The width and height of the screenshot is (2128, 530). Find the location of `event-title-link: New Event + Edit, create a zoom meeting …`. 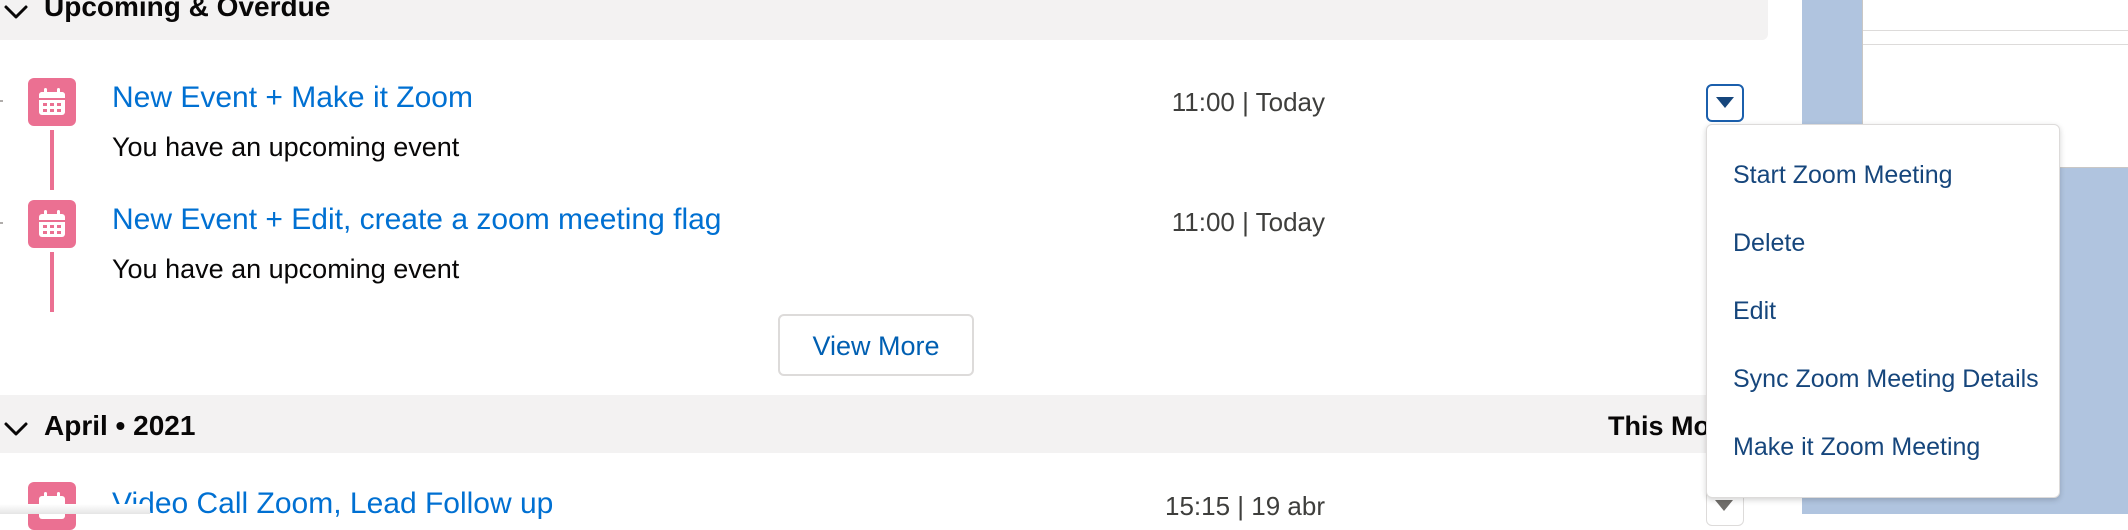

event-title-link: New Event + Edit, create a zoom meeting … is located at coordinates (416, 220).